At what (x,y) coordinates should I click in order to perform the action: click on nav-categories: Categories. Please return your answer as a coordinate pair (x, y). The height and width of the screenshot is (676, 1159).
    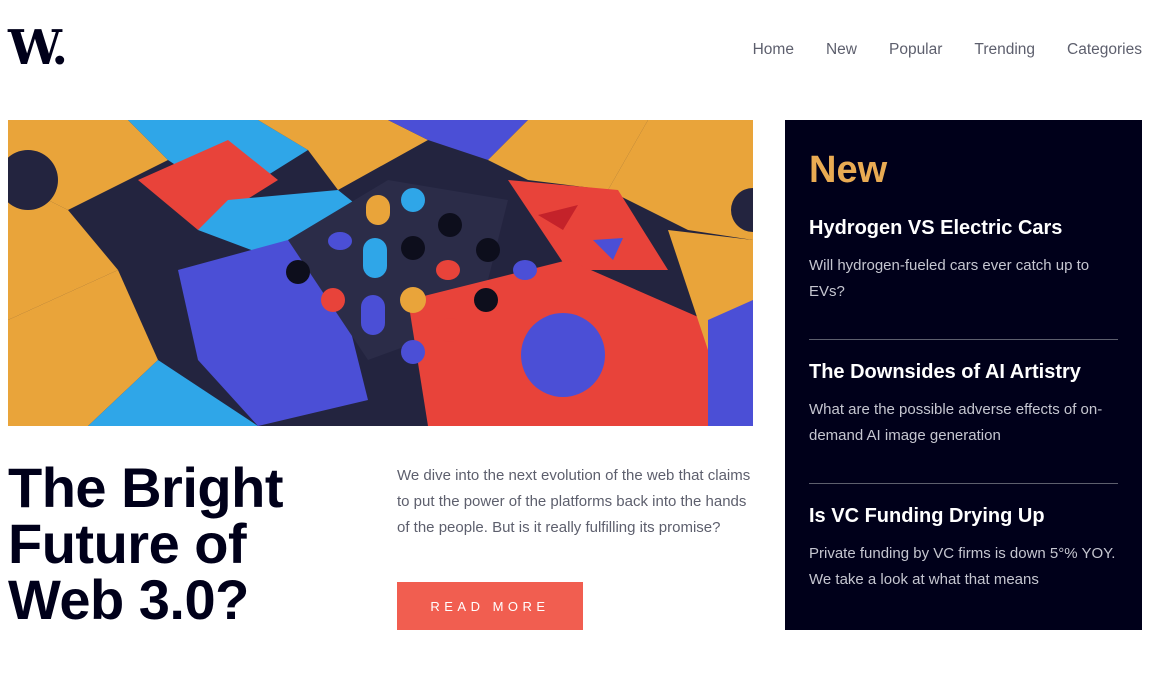
    Looking at the image, I should click on (1104, 50).